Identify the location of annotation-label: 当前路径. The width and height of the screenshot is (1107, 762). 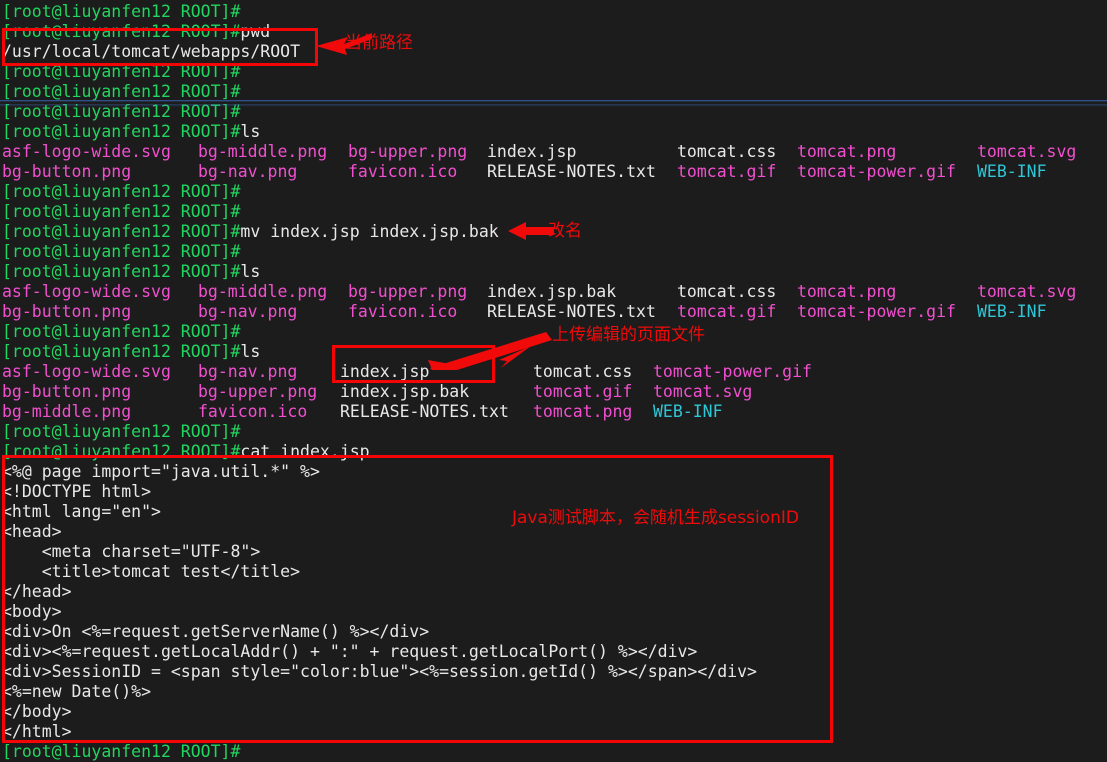
(379, 43).